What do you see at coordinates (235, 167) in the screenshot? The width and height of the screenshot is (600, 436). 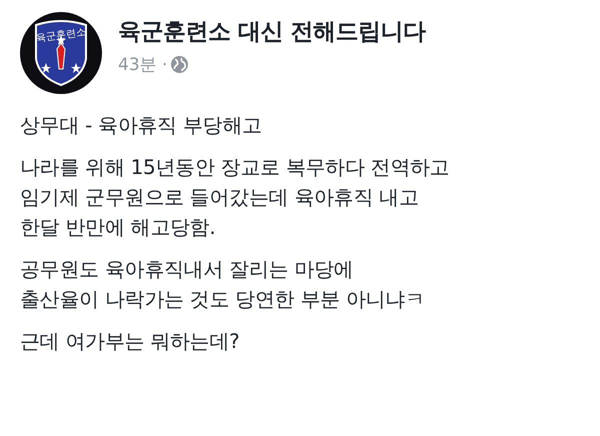 I see `post-text-line: 나라를 위해 15년동안 장교로 복무하다 전역하고` at bounding box center [235, 167].